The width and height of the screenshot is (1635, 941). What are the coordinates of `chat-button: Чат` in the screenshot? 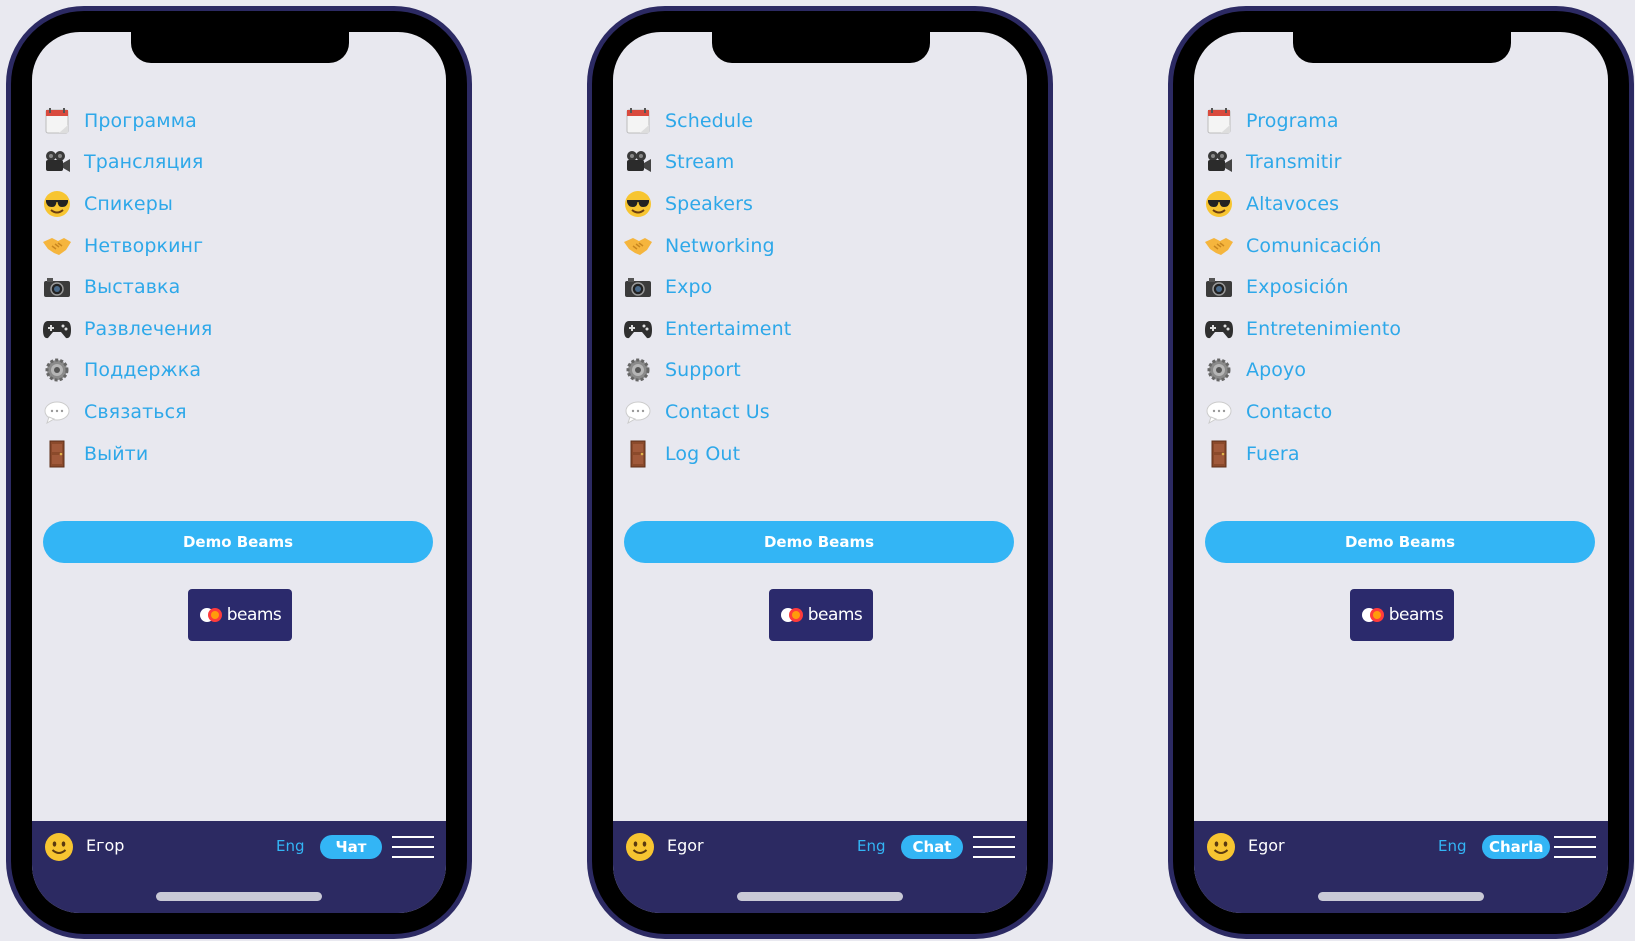 It's located at (351, 847).